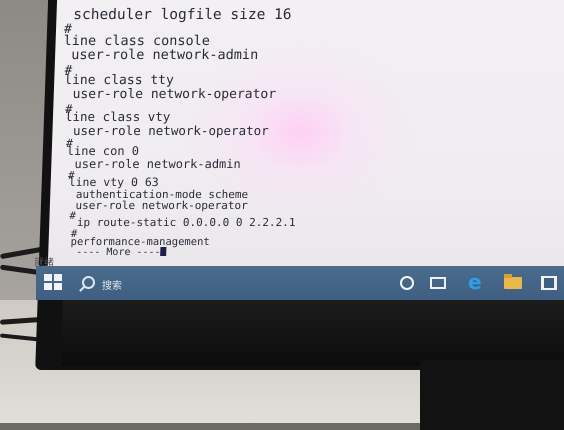 This screenshot has height=430, width=564. What do you see at coordinates (117, 116) in the screenshot?
I see `terminal-line: line class vty` at bounding box center [117, 116].